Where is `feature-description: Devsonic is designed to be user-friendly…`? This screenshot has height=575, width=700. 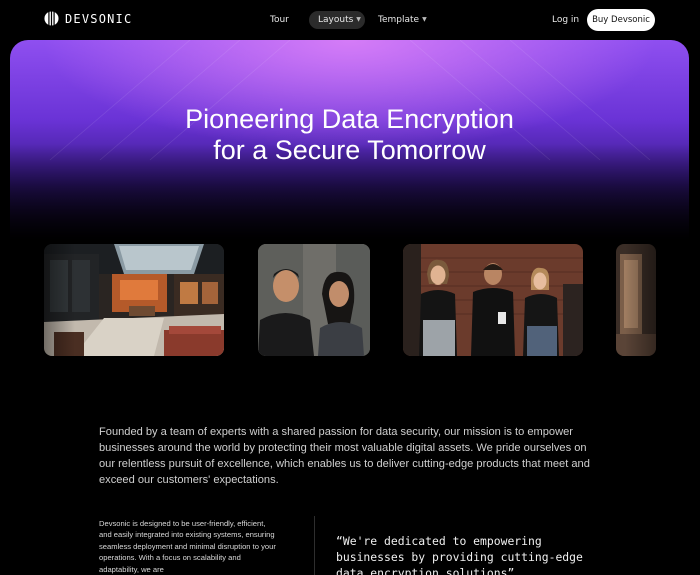 feature-description: Devsonic is designed to be user-friendly… is located at coordinates (187, 546).